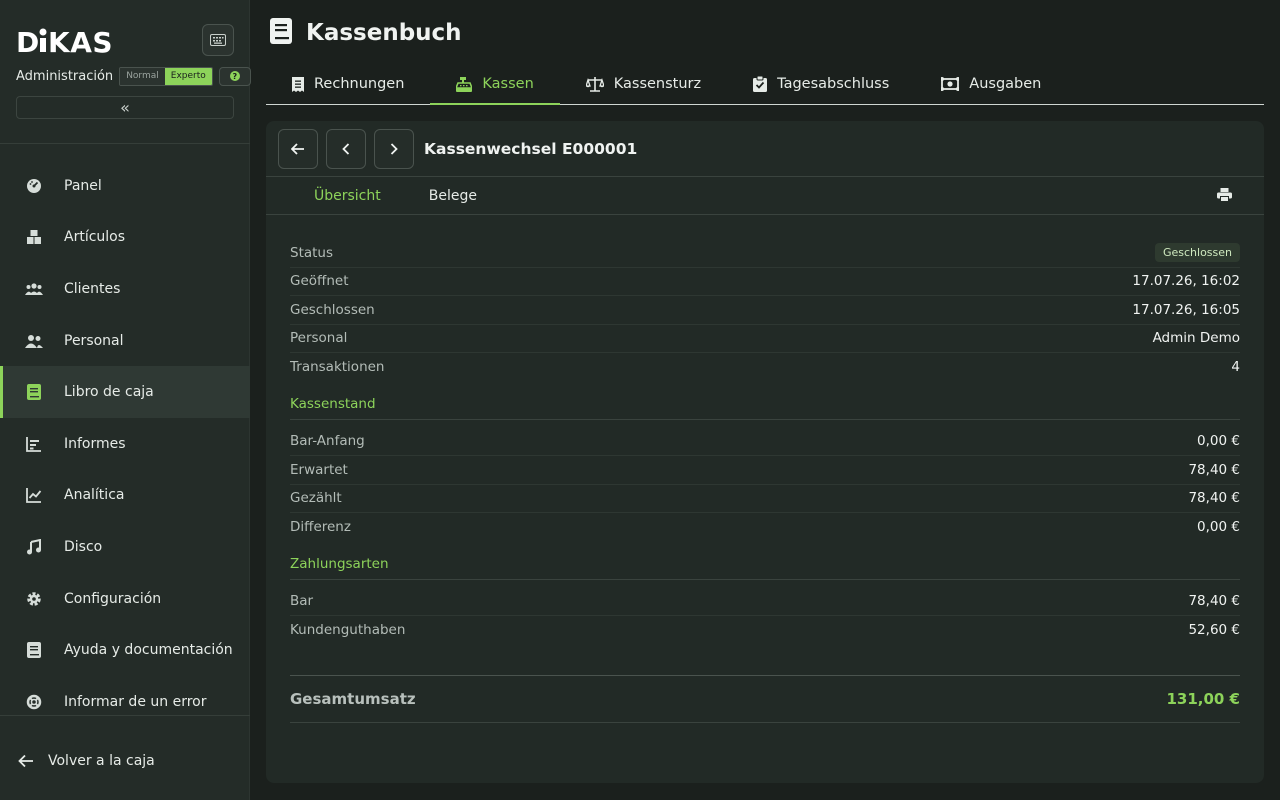  Describe the element at coordinates (991, 84) in the screenshot. I see `tab-ausgaben: Ausgaben` at that location.